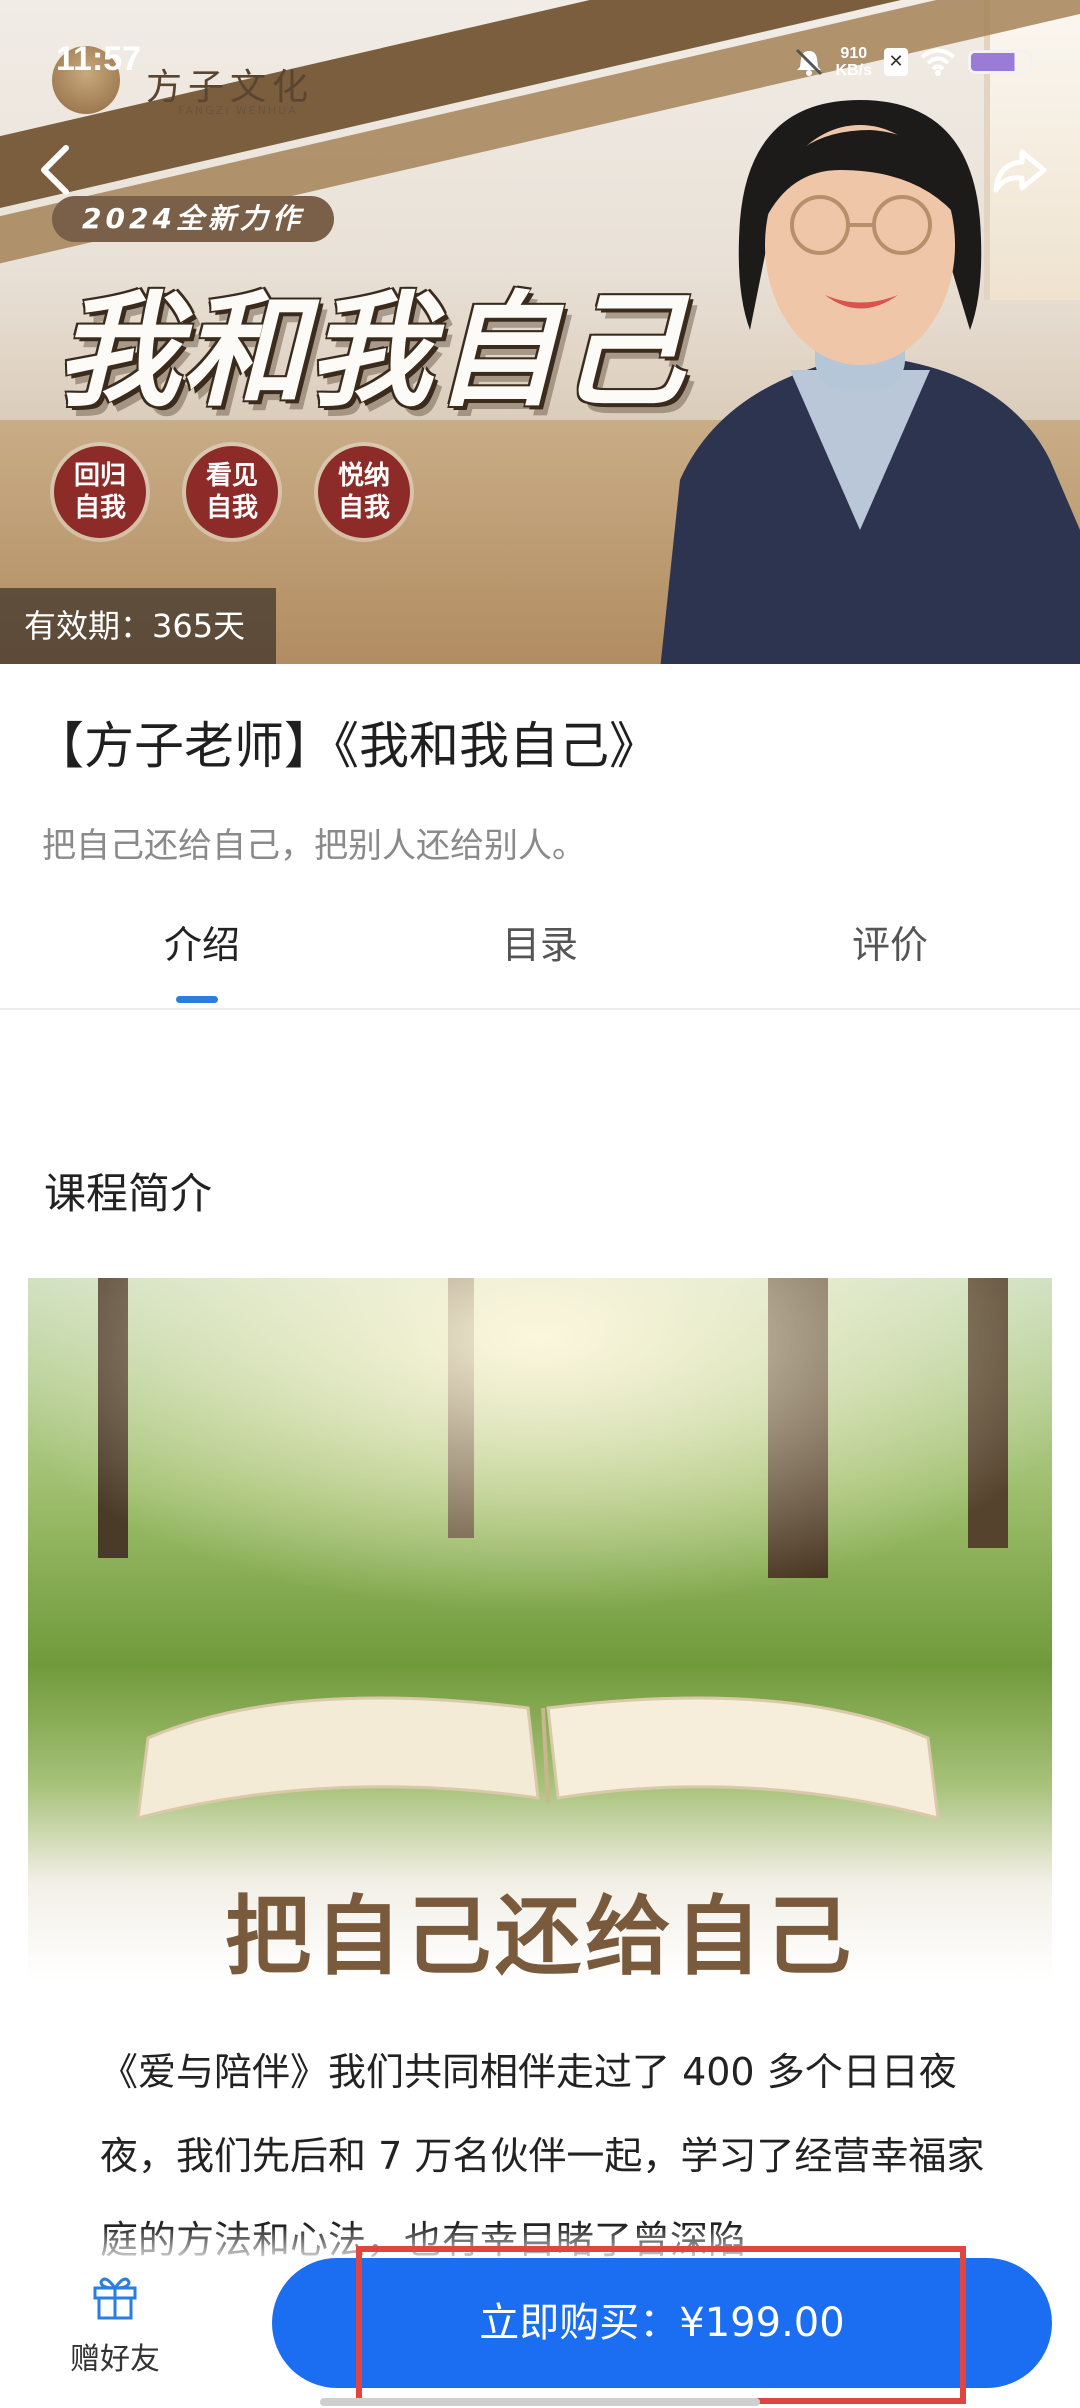 The width and height of the screenshot is (1080, 2408). What do you see at coordinates (808, 62) in the screenshot?
I see `bell-muted-icon` at bounding box center [808, 62].